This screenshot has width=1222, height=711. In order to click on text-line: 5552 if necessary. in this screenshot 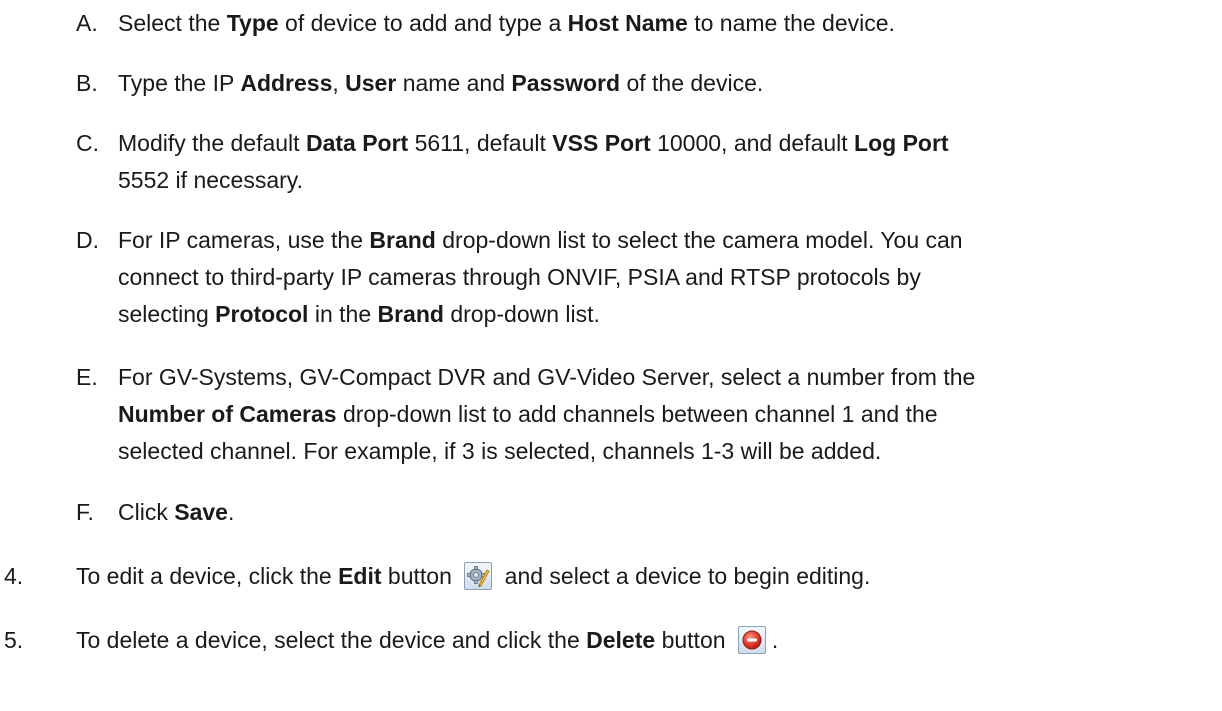, I will do `click(667, 180)`.